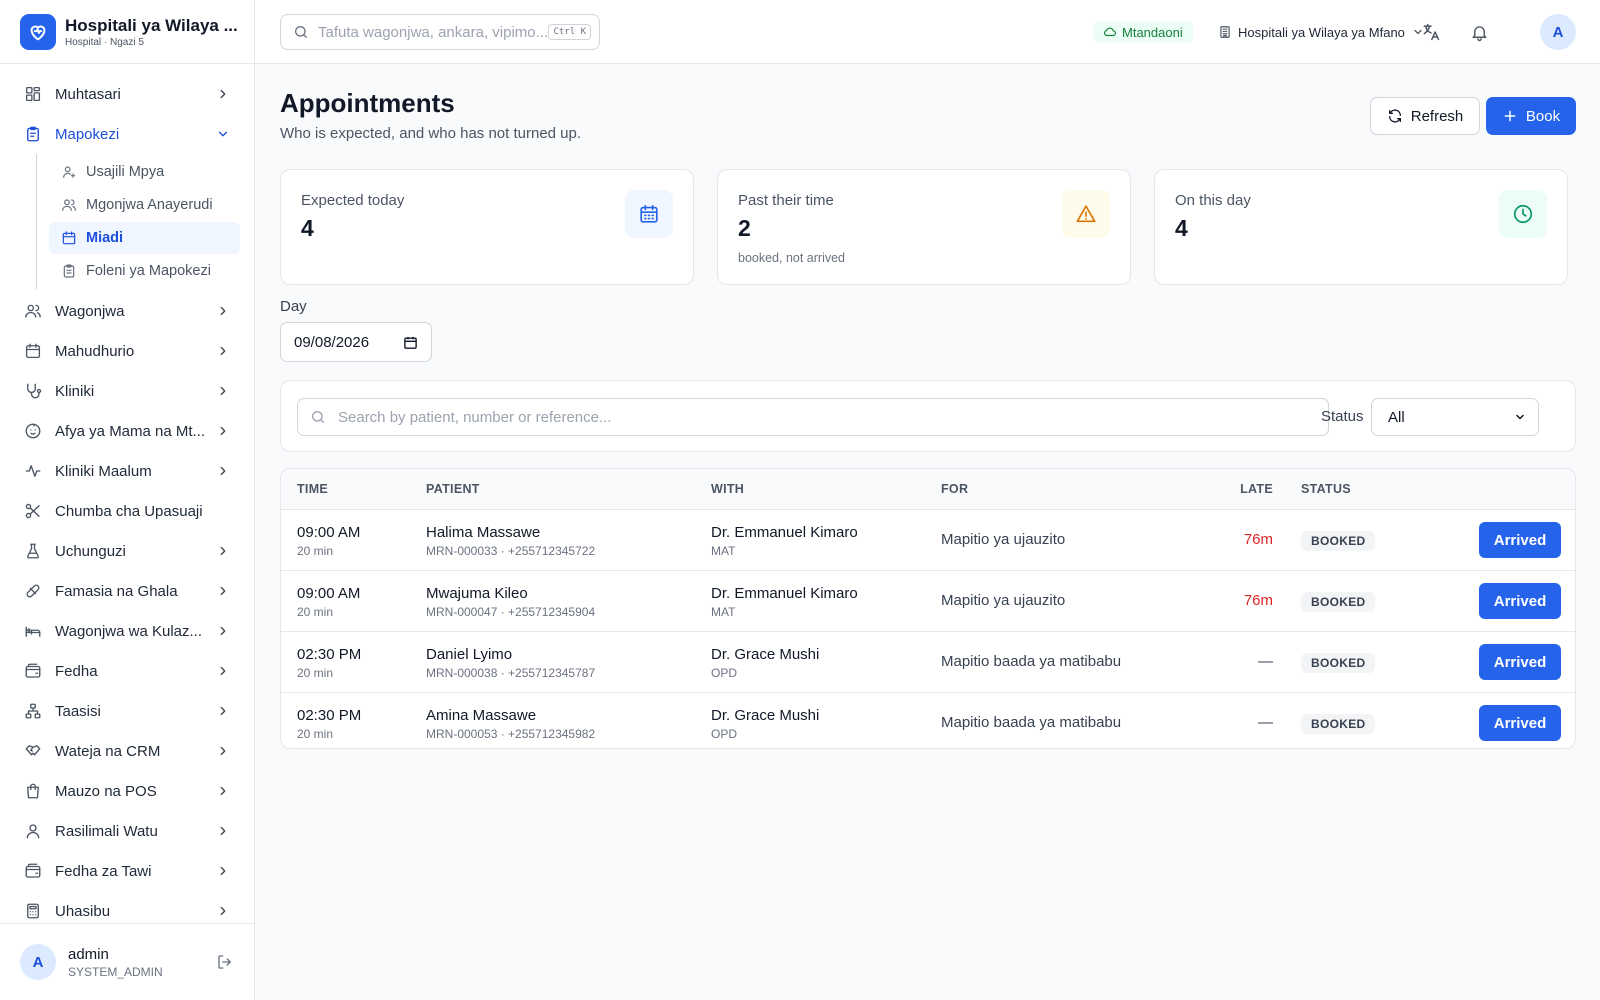  What do you see at coordinates (127, 551) in the screenshot?
I see `sidebar-item-uchunguzi: Uchunguzi` at bounding box center [127, 551].